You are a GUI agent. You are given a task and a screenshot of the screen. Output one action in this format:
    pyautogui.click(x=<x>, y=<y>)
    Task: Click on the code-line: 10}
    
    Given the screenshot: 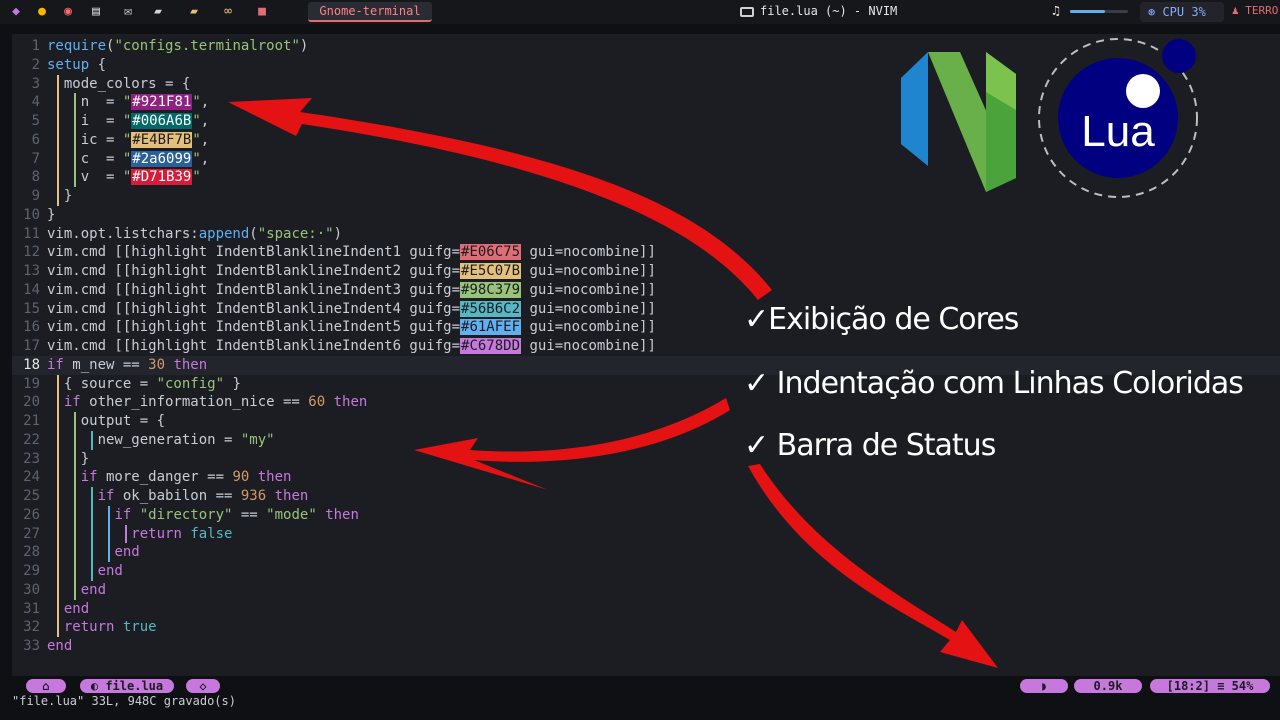 What is the action you would take?
    pyautogui.click(x=646, y=215)
    